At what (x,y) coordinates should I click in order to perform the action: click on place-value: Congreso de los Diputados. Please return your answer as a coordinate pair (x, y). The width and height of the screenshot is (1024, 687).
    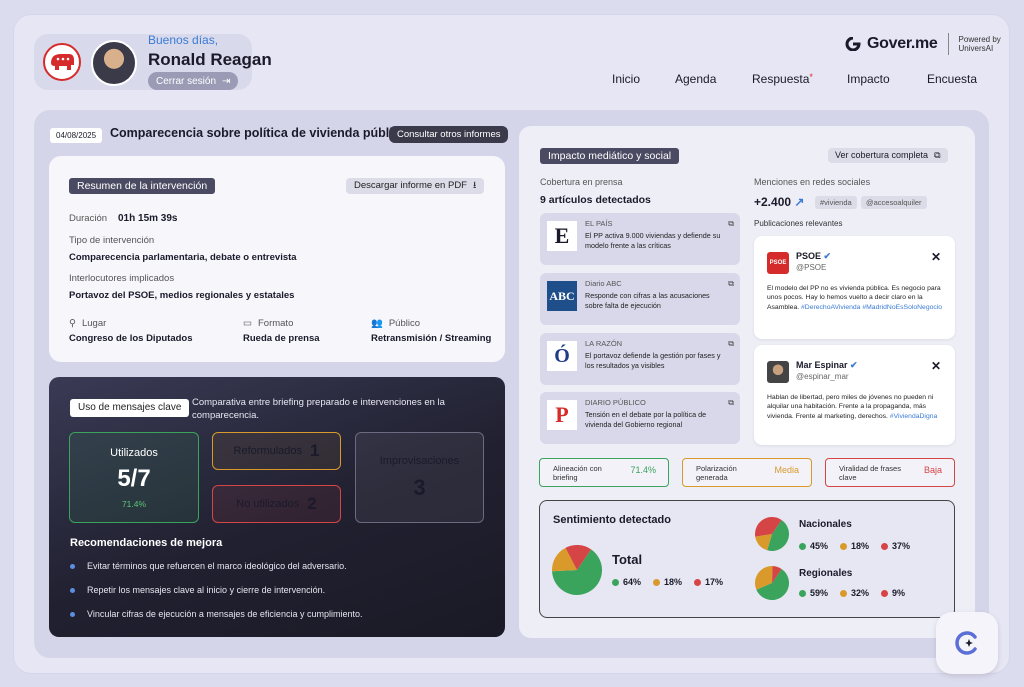
    Looking at the image, I should click on (131, 338).